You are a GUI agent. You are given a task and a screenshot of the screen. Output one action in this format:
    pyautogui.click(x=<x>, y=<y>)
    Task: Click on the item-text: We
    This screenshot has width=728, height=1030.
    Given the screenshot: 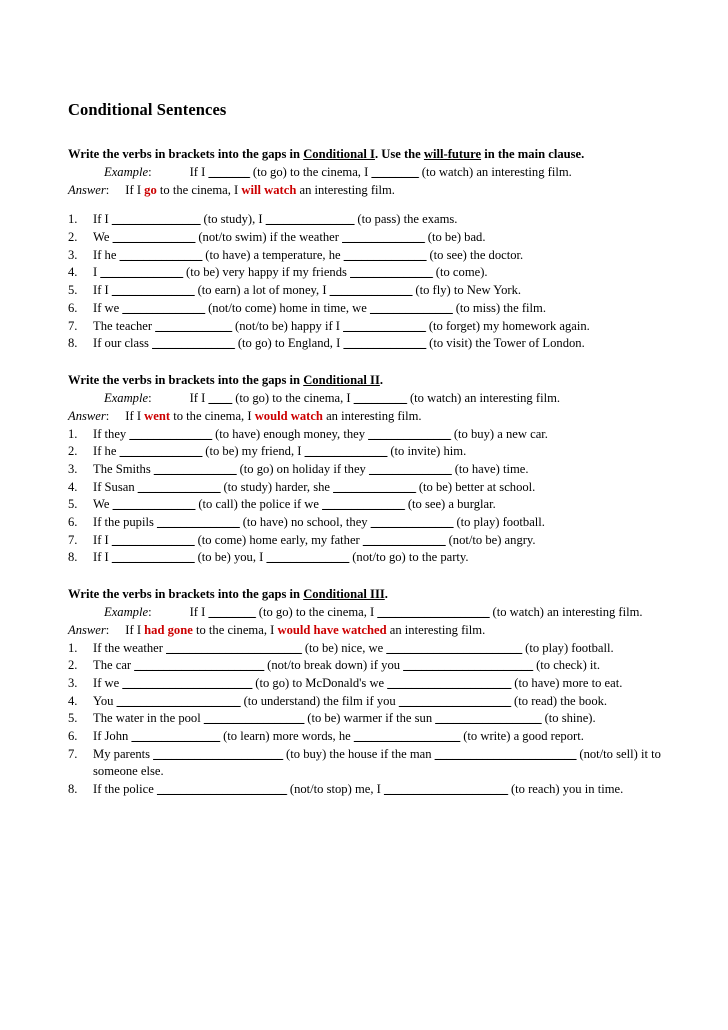 What is the action you would take?
    pyautogui.click(x=103, y=237)
    